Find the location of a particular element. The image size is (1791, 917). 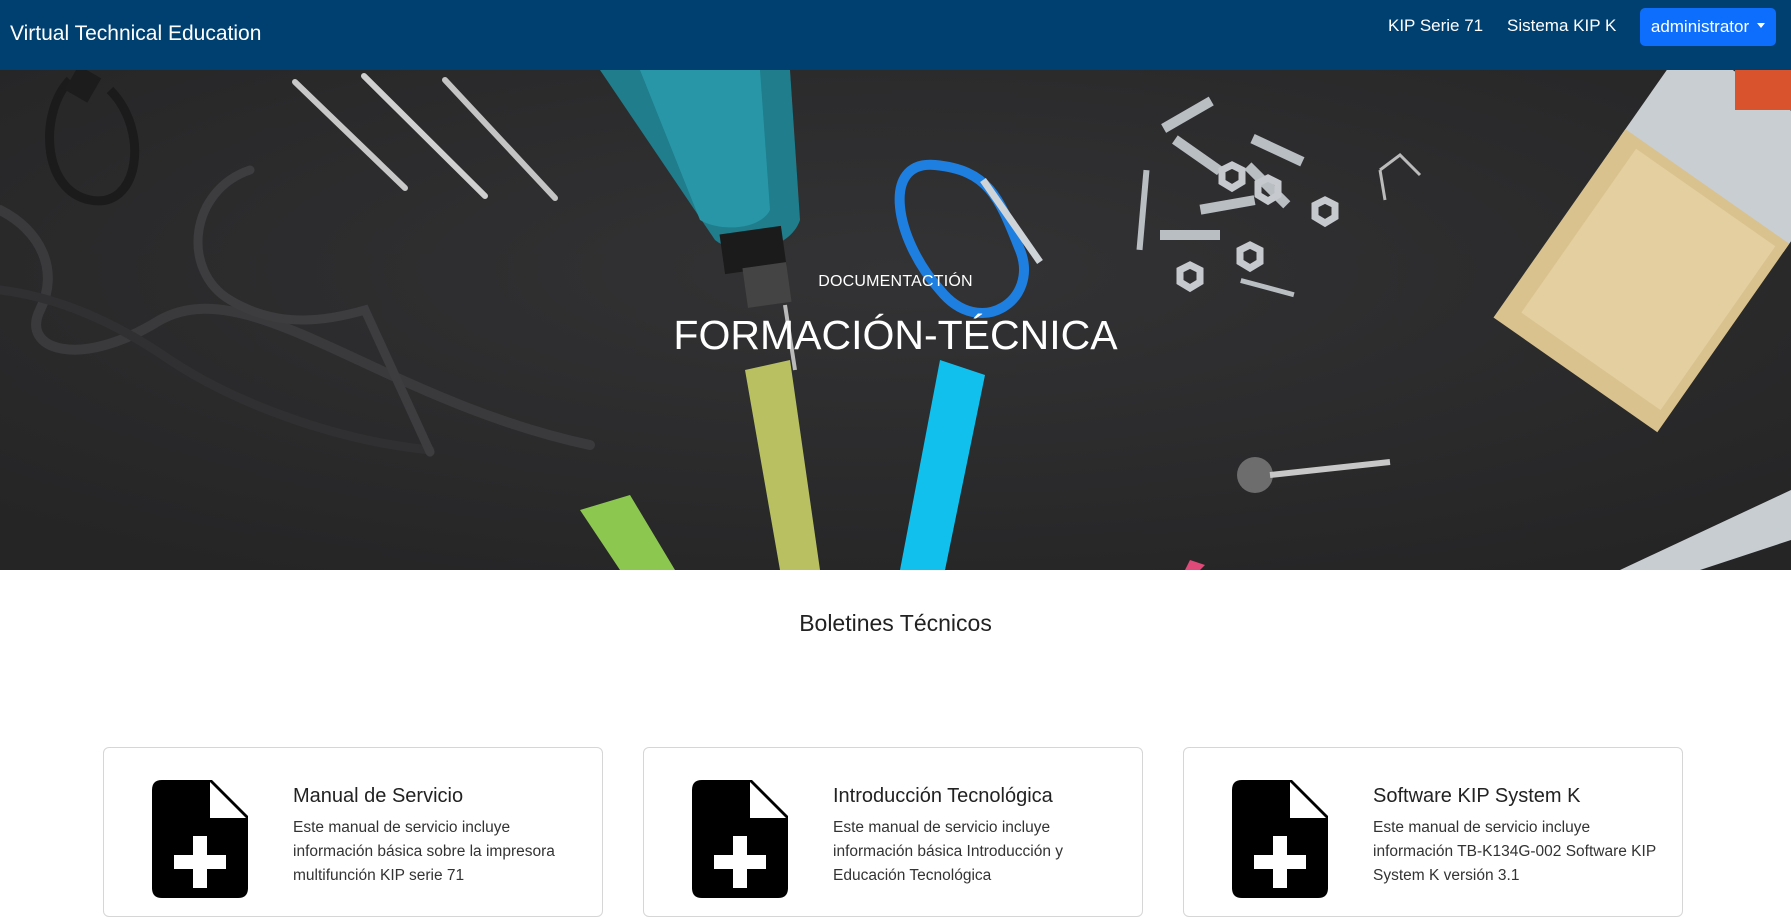

hero-subtitle: DOCUMENTACTIÓN is located at coordinates (895, 281).